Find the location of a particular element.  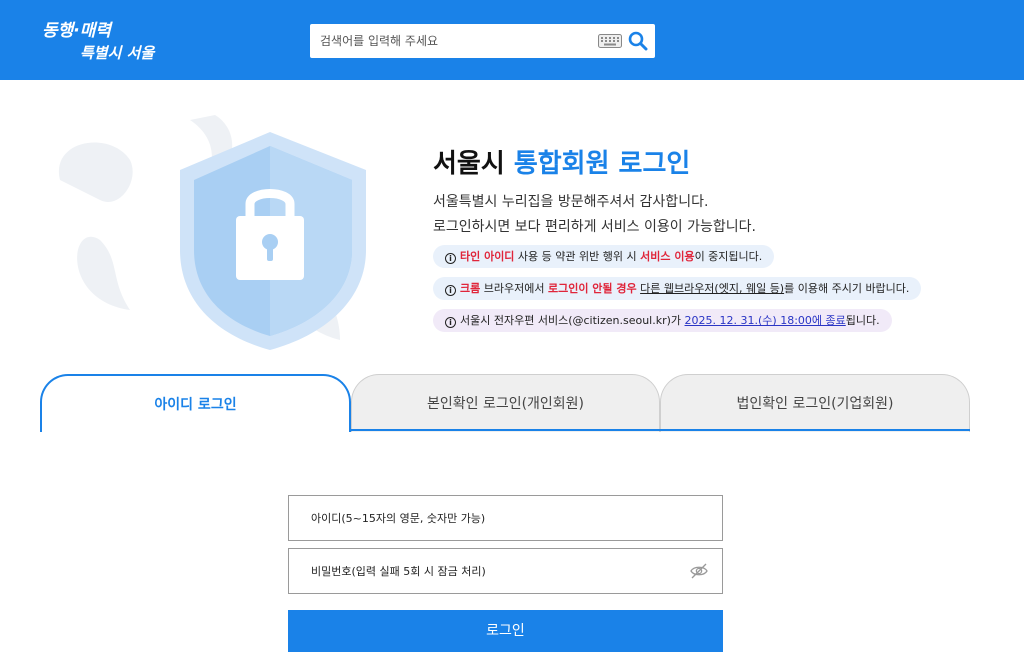

search-input is located at coordinates (450, 41).